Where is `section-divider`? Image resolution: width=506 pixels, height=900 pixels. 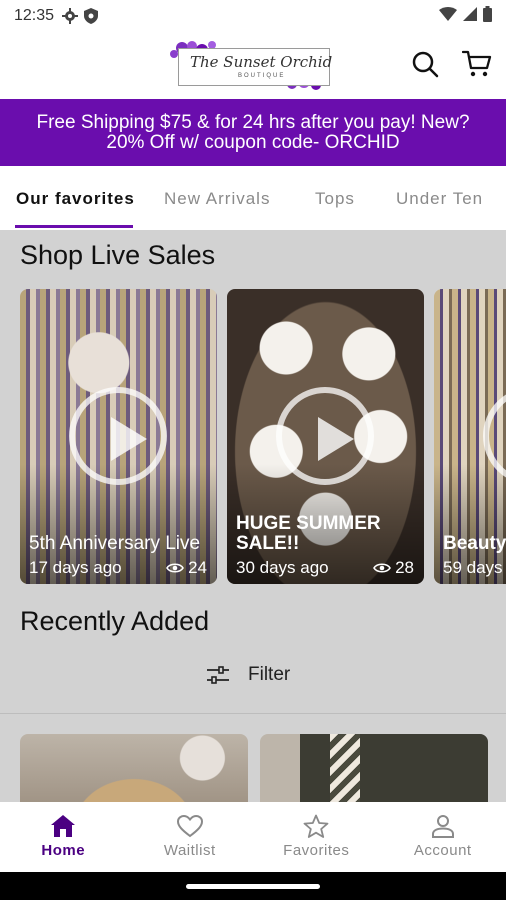
section-divider is located at coordinates (253, 713).